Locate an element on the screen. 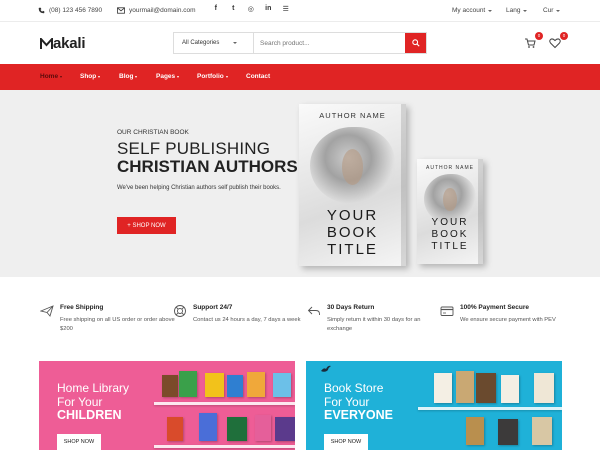 The height and width of the screenshot is (450, 600). lifebuoy-icon is located at coordinates (180, 311).